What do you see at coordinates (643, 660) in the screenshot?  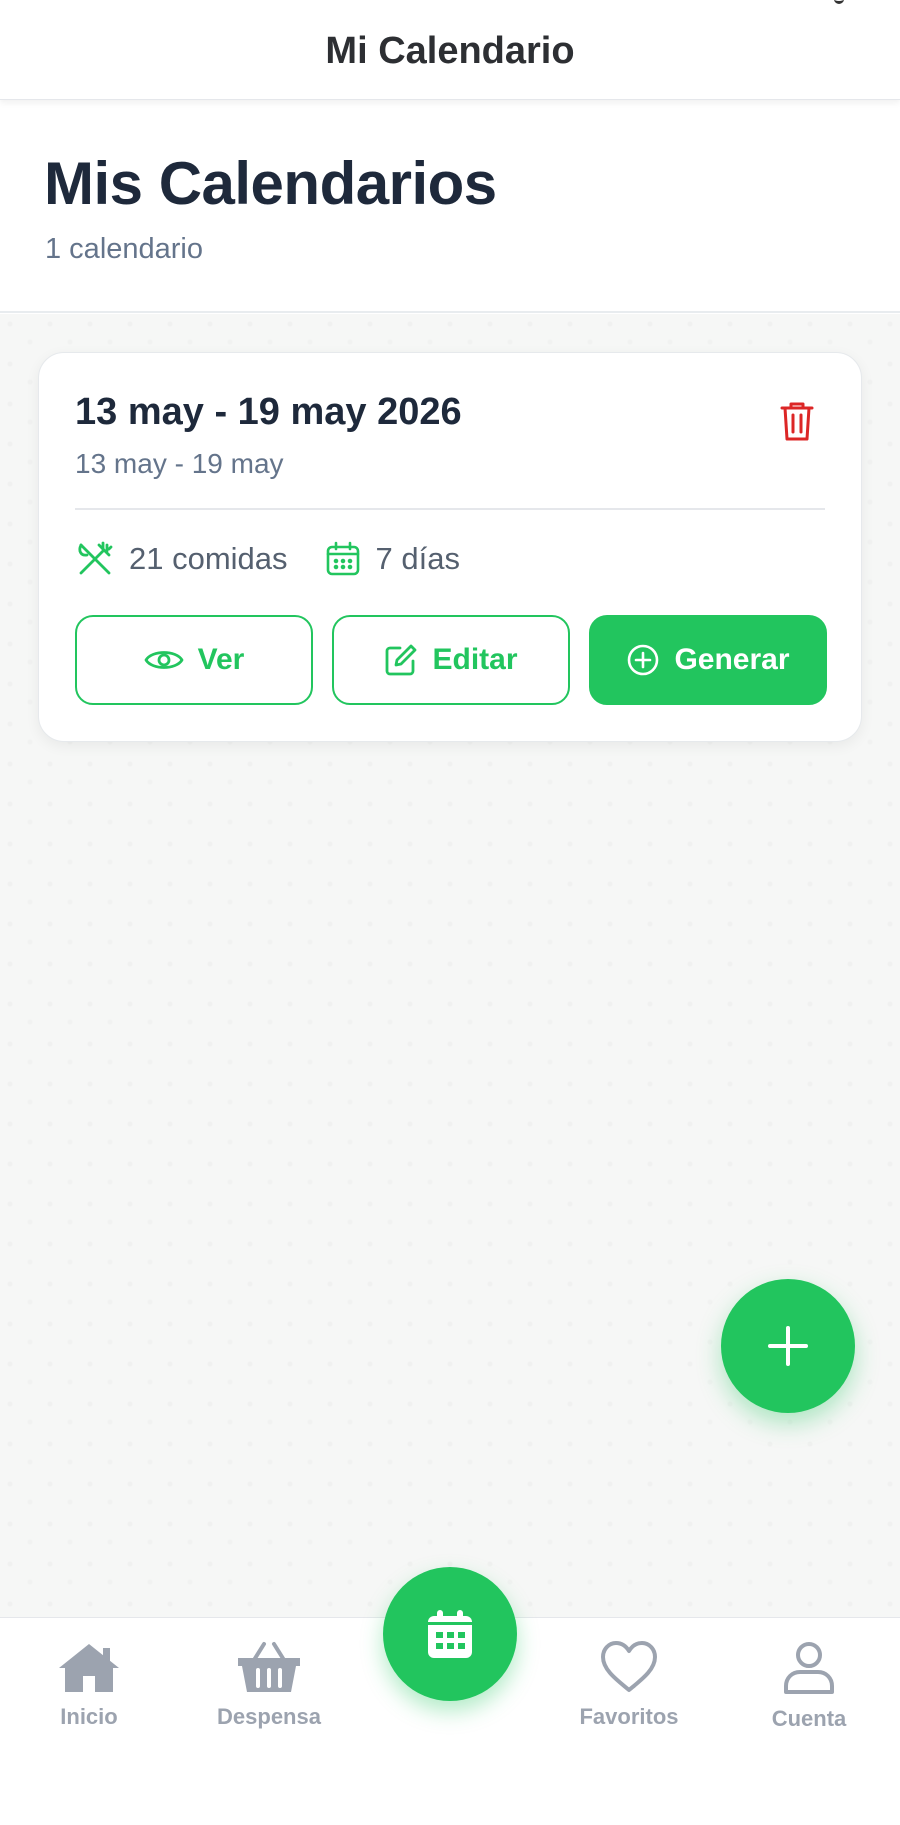 I see `plus-circle-icon` at bounding box center [643, 660].